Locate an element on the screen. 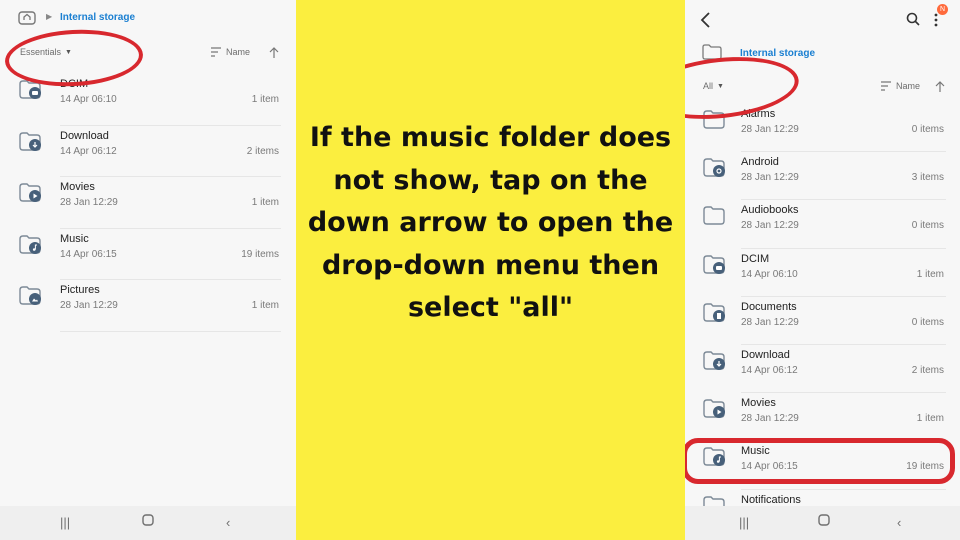 The image size is (960, 540). music-folder-icon is located at coordinates (31, 247).